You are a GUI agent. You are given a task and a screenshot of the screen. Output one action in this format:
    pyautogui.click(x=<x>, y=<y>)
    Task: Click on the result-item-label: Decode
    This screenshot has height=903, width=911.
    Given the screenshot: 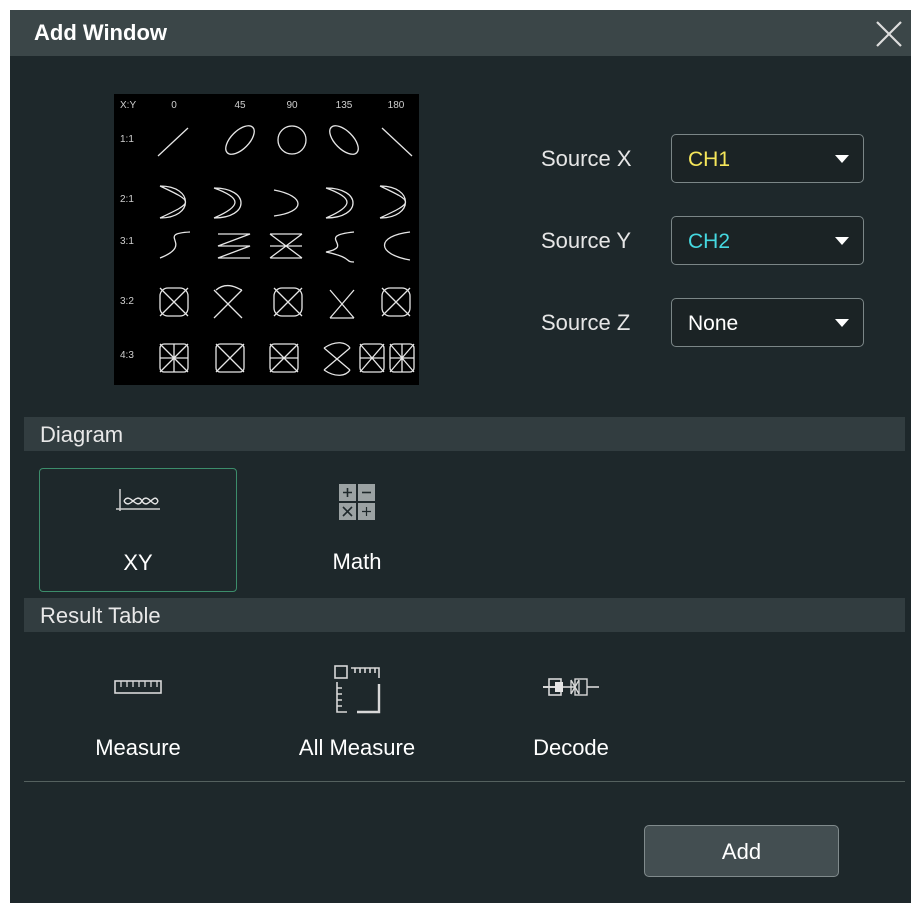 What is the action you would take?
    pyautogui.click(x=571, y=747)
    